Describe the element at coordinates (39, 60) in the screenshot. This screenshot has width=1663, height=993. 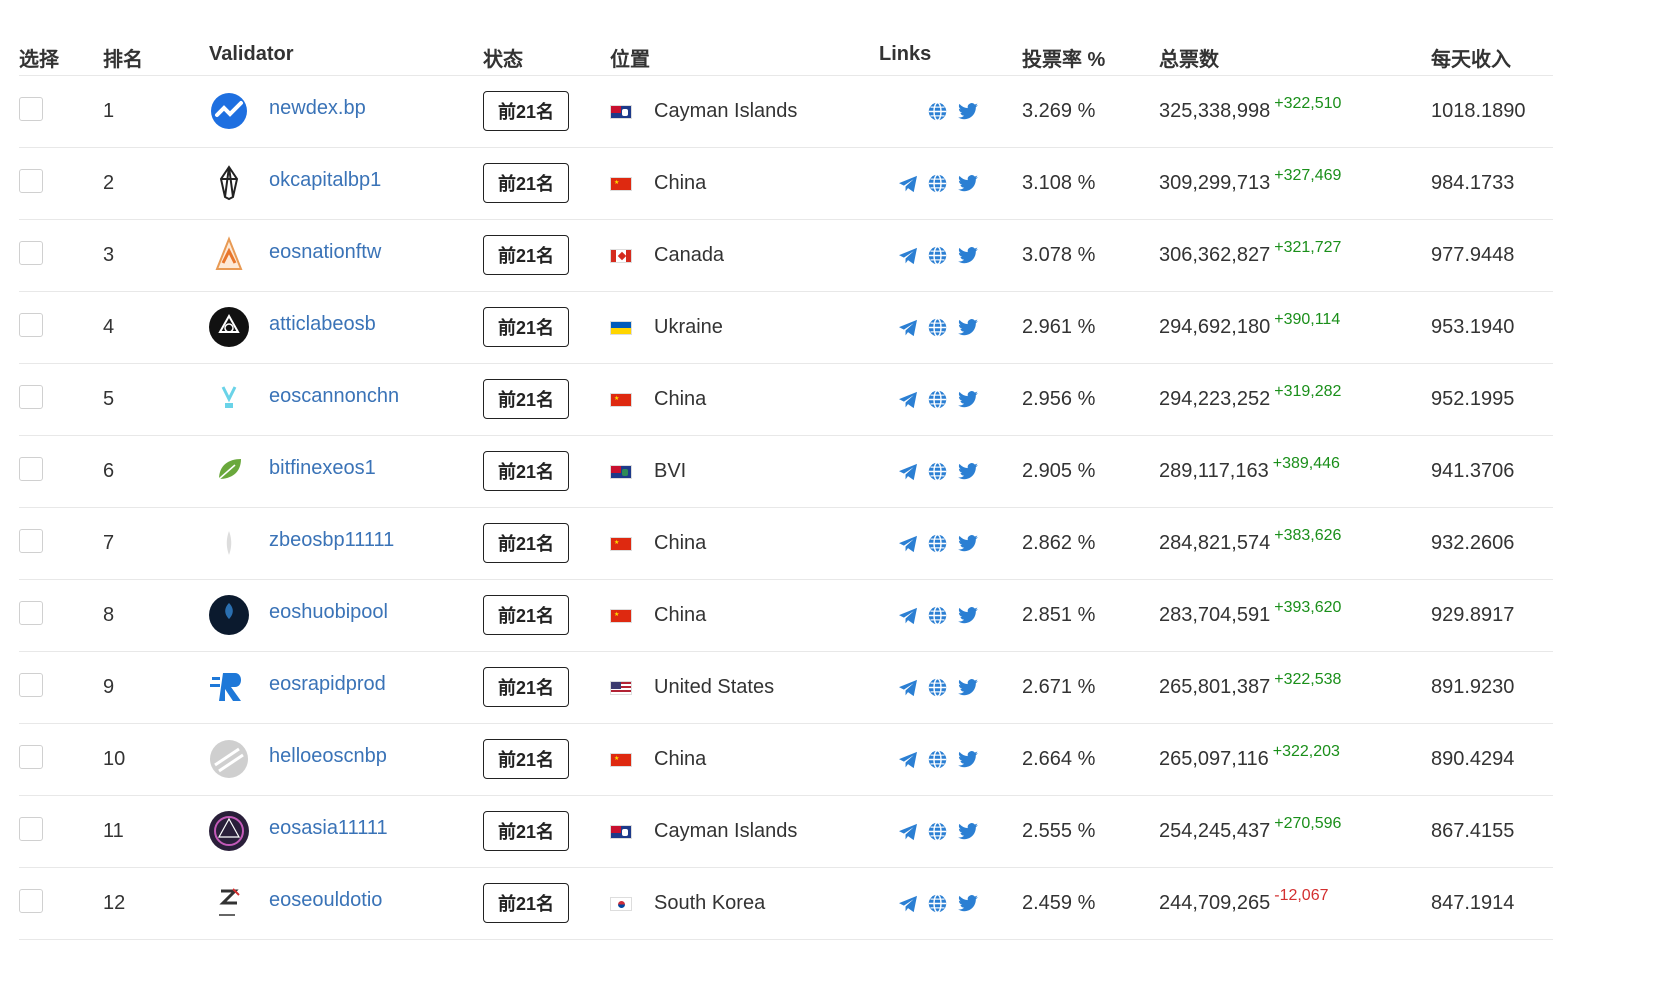
I see `header-select: 选择` at that location.